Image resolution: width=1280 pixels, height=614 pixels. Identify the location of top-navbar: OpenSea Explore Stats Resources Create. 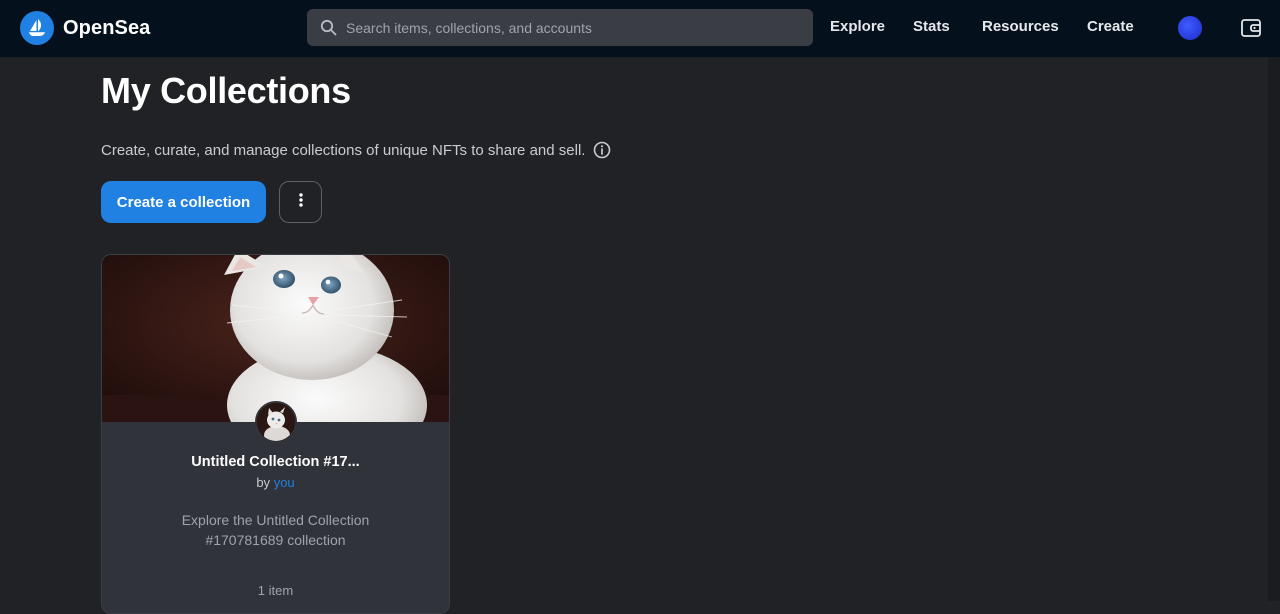
(640, 28).